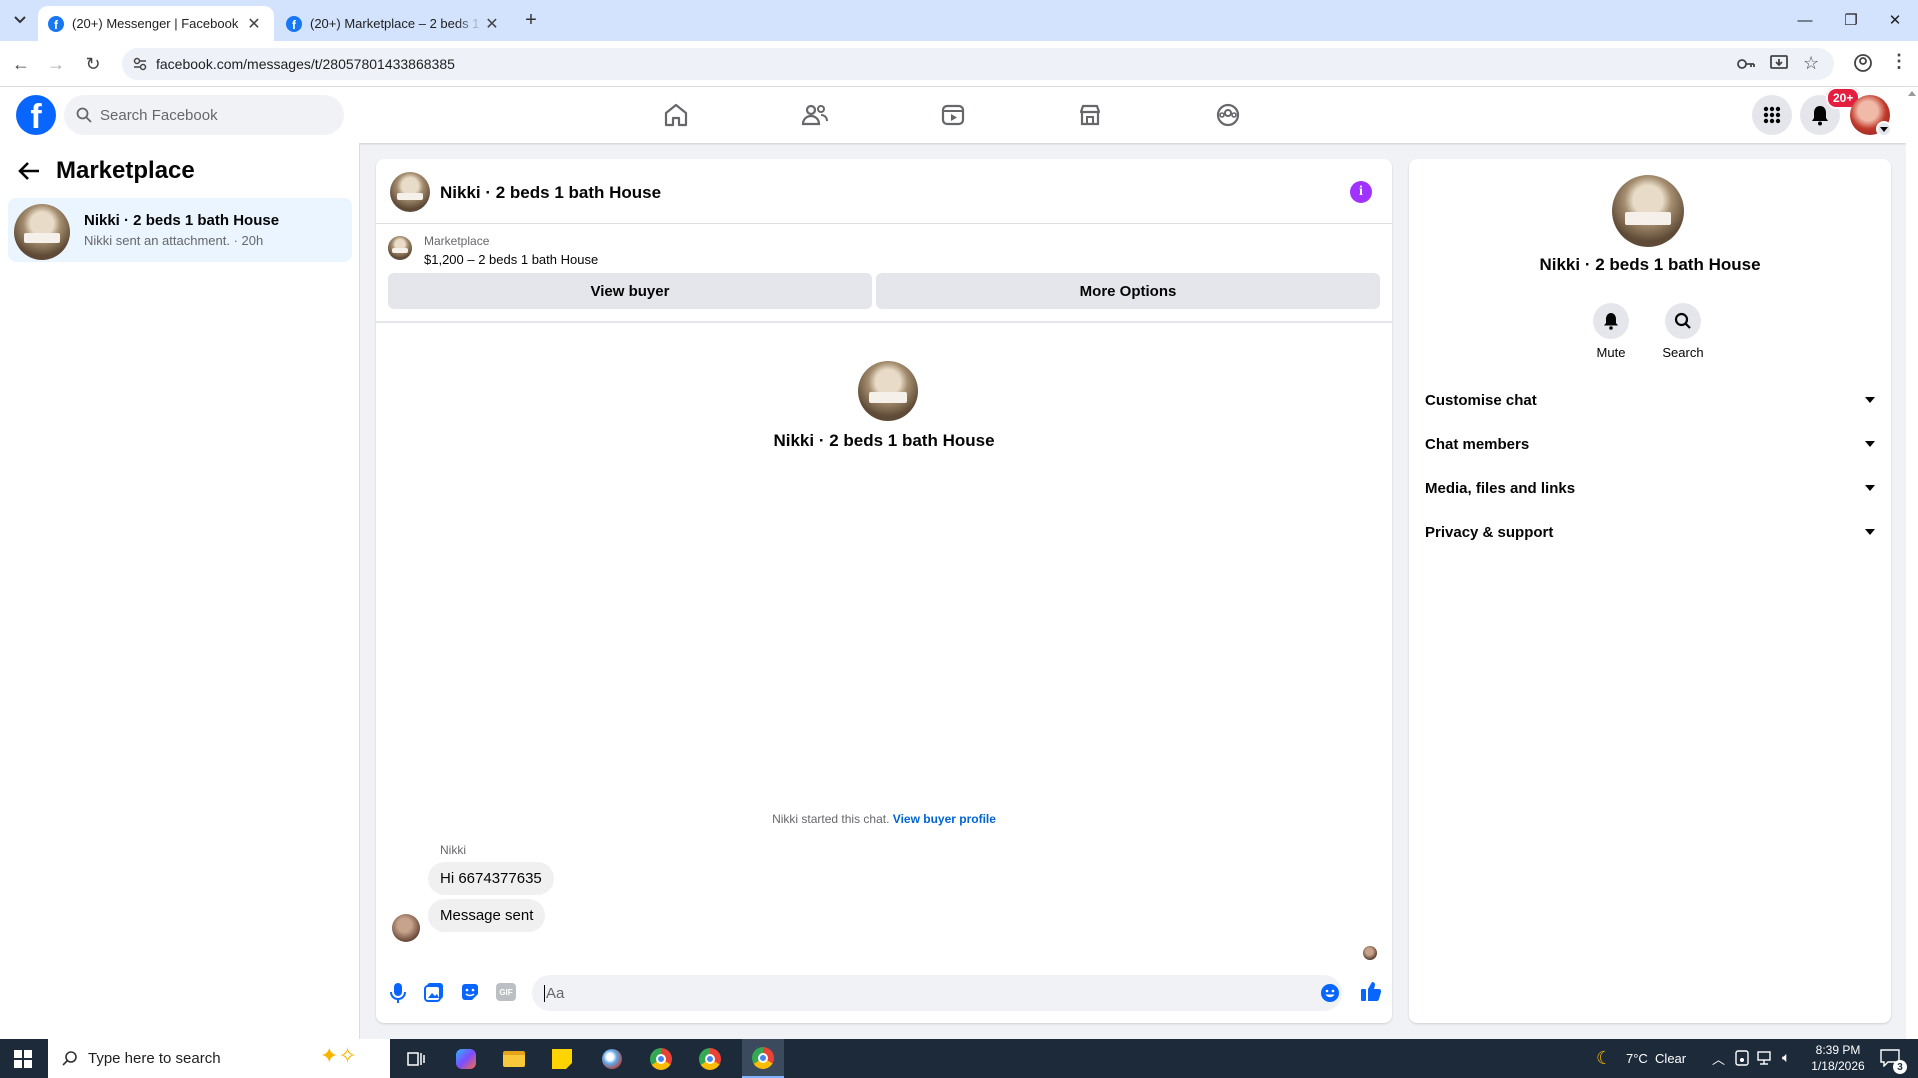  What do you see at coordinates (550, 193) in the screenshot?
I see `chat-header-title: Nikki · 2 beds 1 bath House` at bounding box center [550, 193].